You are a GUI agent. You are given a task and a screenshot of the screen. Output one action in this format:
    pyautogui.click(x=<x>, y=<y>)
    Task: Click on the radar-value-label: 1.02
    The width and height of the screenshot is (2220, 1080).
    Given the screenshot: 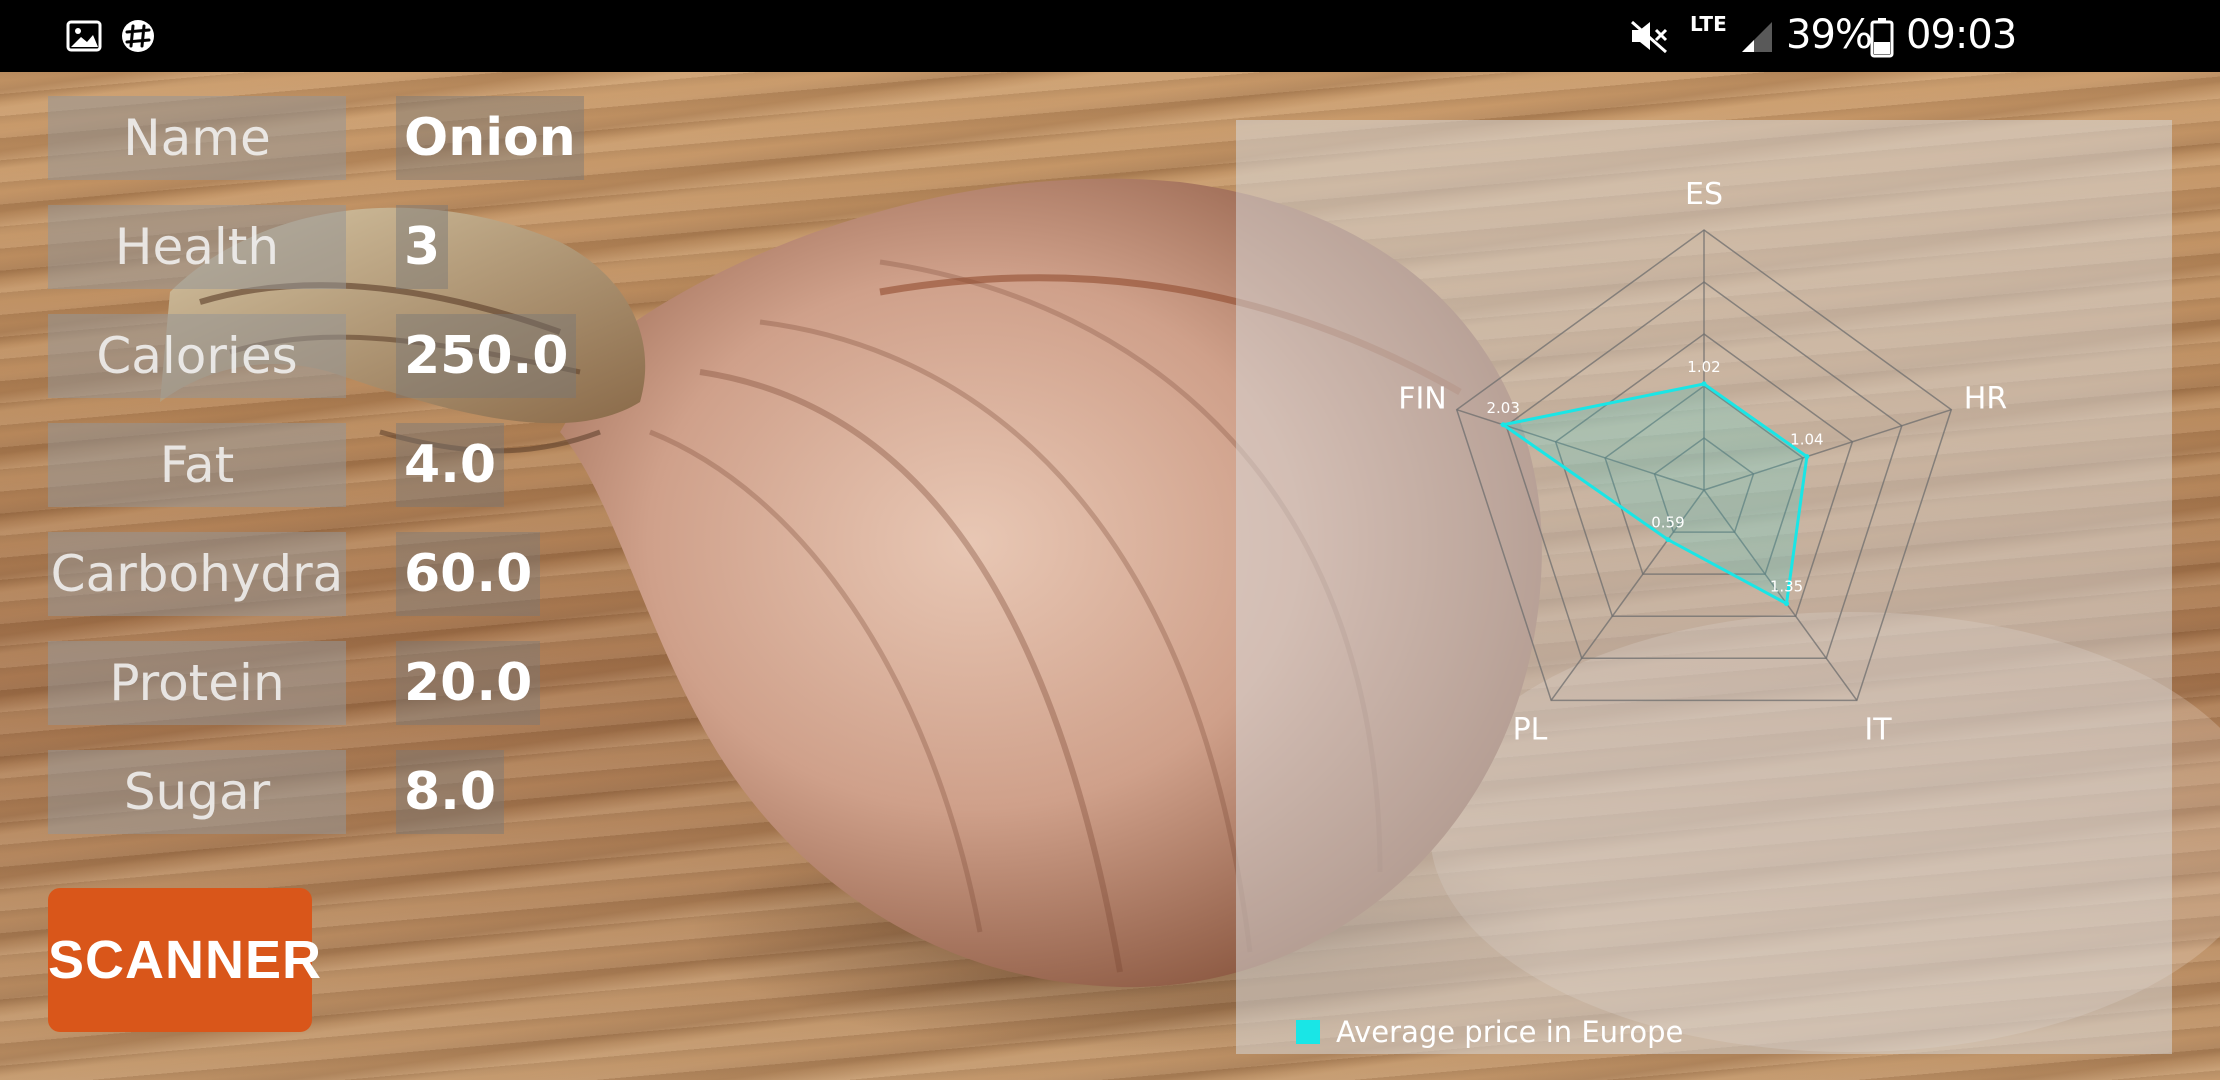 What is the action you would take?
    pyautogui.click(x=1703, y=367)
    